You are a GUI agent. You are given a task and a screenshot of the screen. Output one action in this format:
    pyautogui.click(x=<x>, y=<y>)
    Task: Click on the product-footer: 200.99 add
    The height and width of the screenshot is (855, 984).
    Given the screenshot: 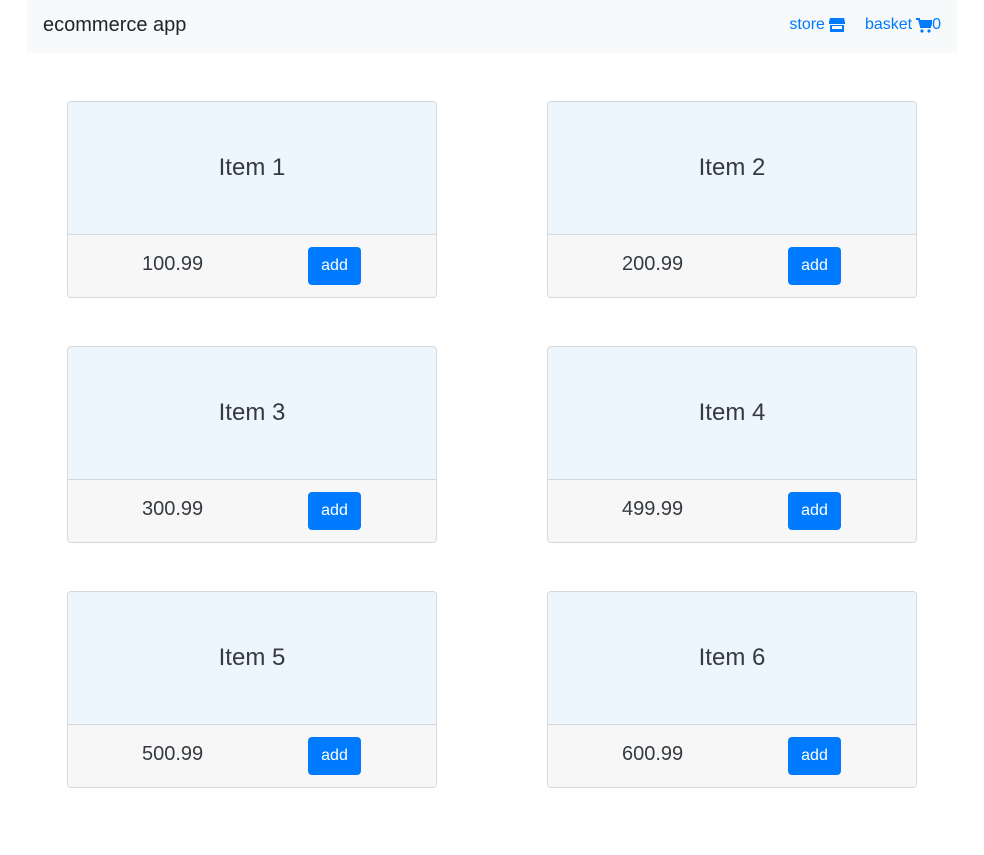 What is the action you would take?
    pyautogui.click(x=732, y=266)
    